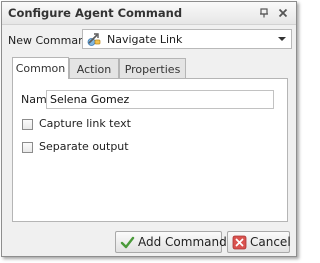 This screenshot has width=320, height=263. I want to click on add-command-label: Add Command, so click(182, 242).